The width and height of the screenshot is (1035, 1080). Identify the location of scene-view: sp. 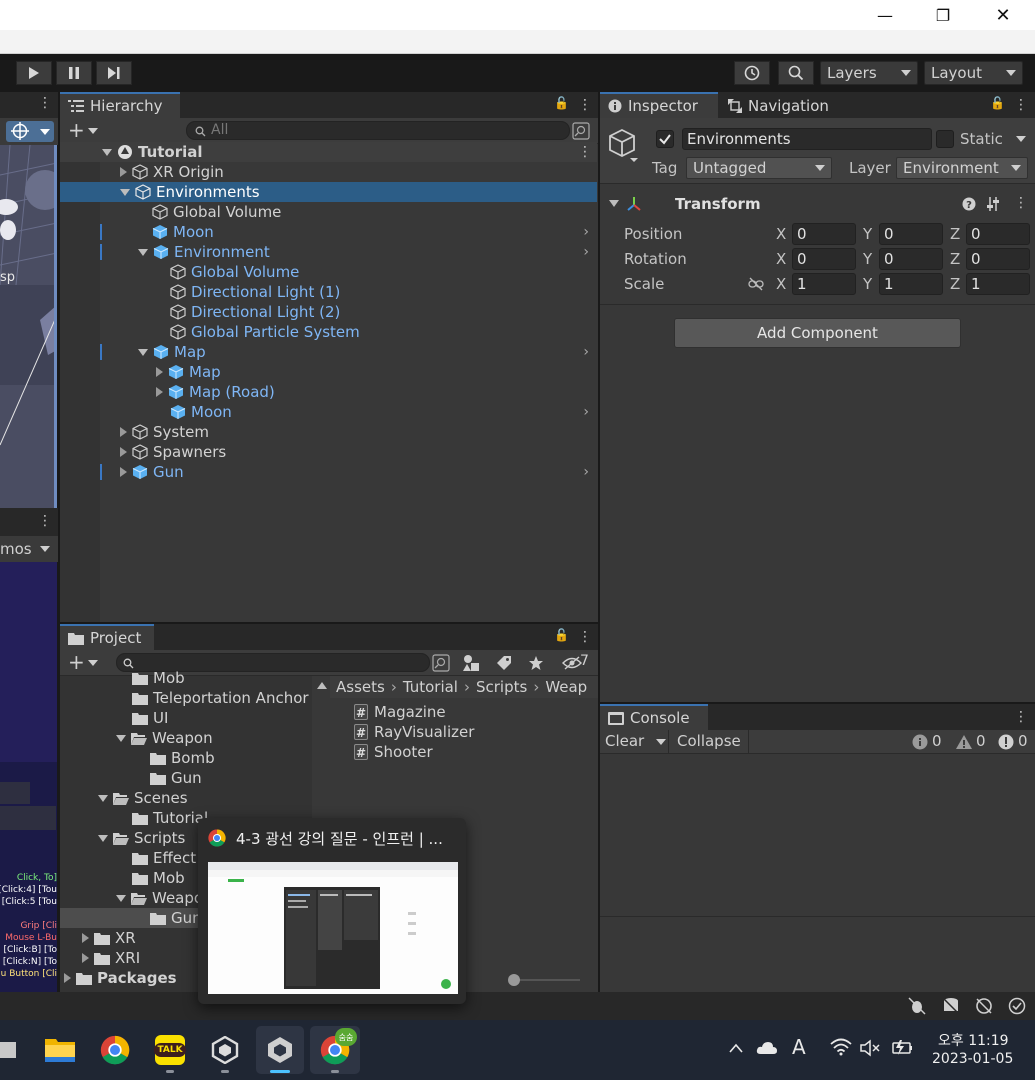
(28, 326).